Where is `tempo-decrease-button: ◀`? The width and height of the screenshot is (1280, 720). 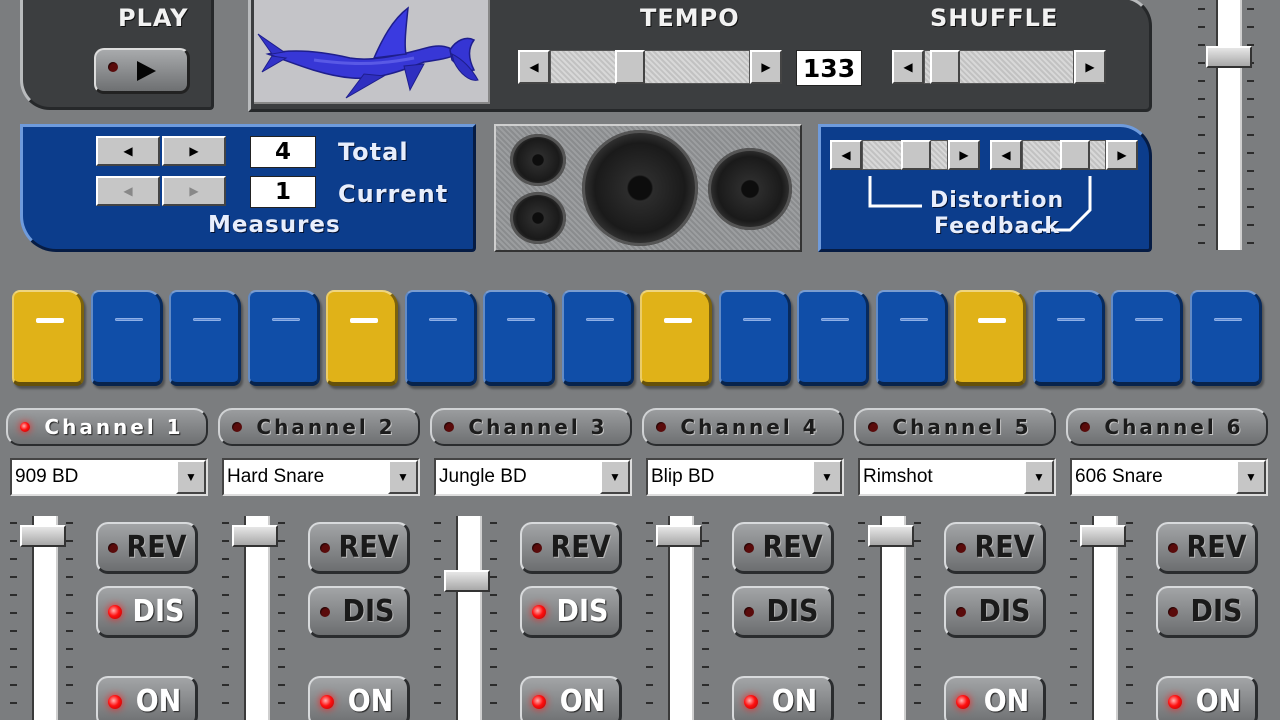 tempo-decrease-button: ◀ is located at coordinates (534, 67).